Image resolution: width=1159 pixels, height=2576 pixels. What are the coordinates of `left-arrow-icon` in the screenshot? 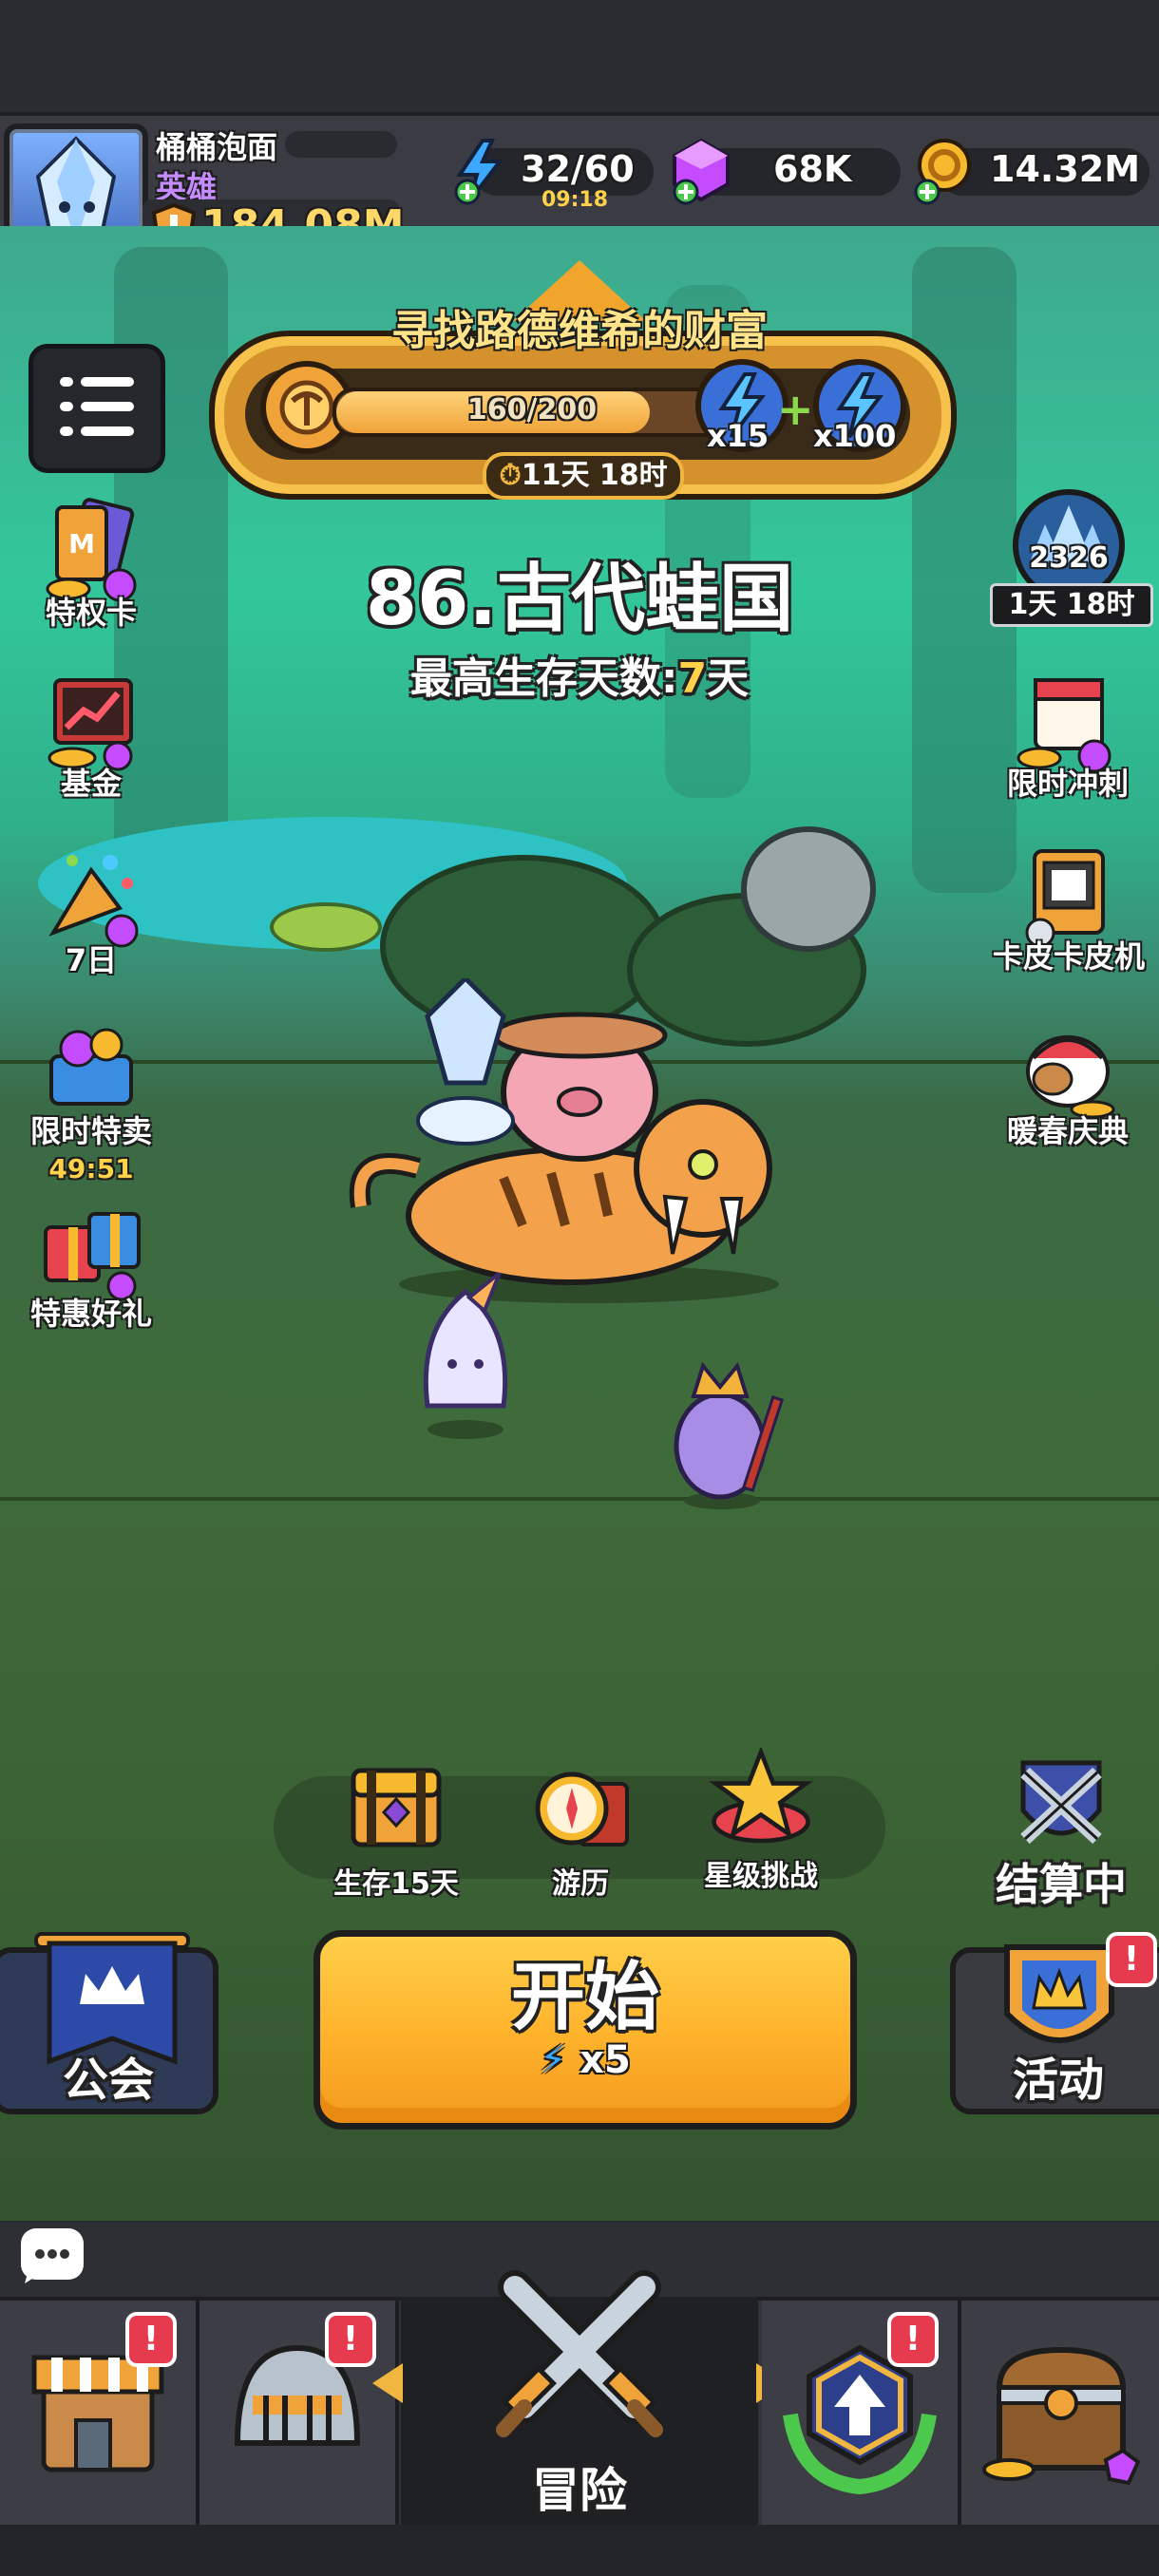 It's located at (388, 2383).